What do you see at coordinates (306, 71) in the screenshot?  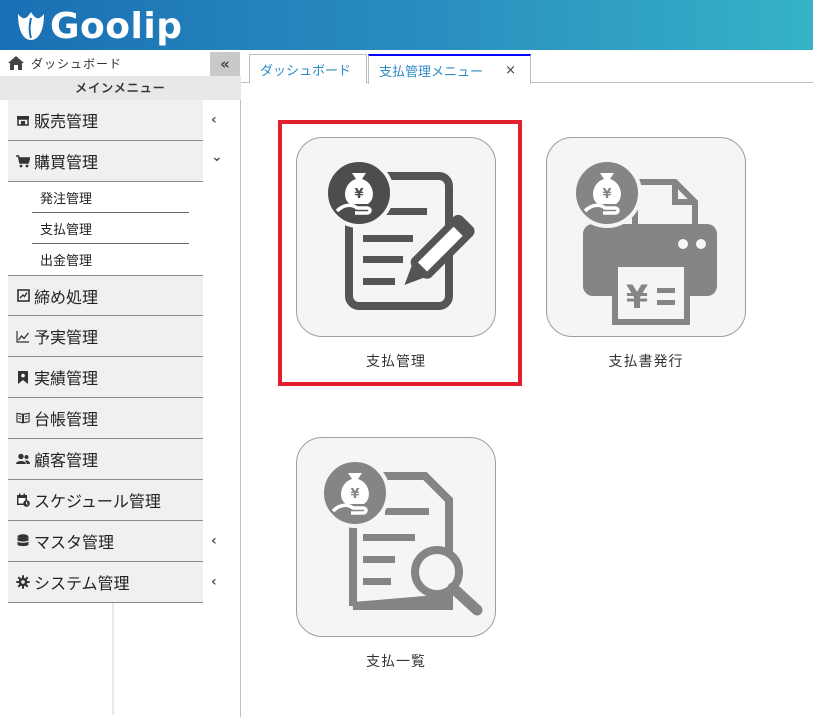 I see `tab-label: ダッシュボード` at bounding box center [306, 71].